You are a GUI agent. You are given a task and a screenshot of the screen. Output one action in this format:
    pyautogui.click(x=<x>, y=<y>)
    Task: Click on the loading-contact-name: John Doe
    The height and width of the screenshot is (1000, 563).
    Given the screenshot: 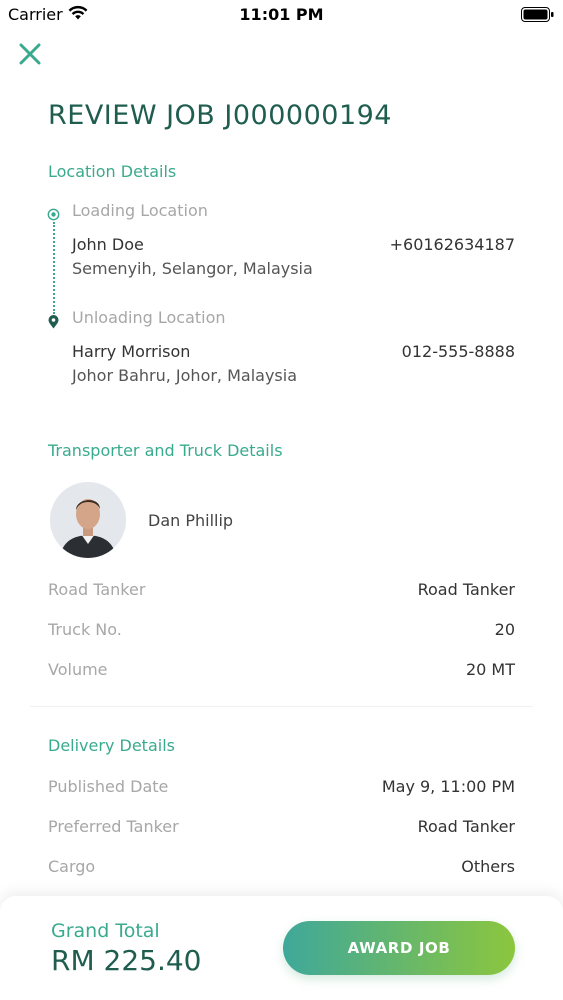 What is the action you would take?
    pyautogui.click(x=108, y=244)
    